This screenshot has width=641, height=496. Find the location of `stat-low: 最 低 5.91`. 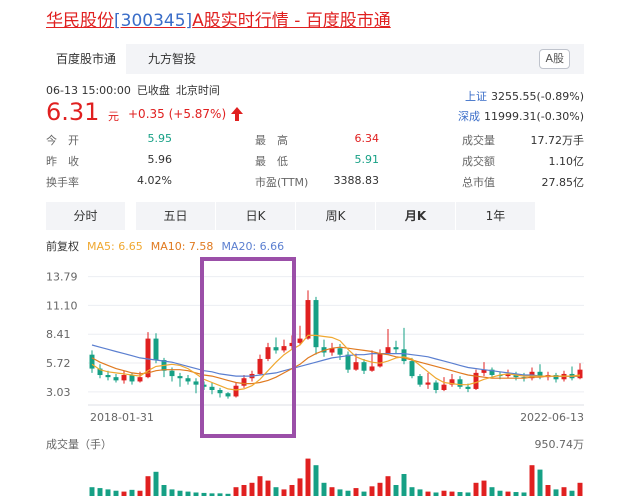

stat-low: 最 低 5.91 is located at coordinates (317, 160).